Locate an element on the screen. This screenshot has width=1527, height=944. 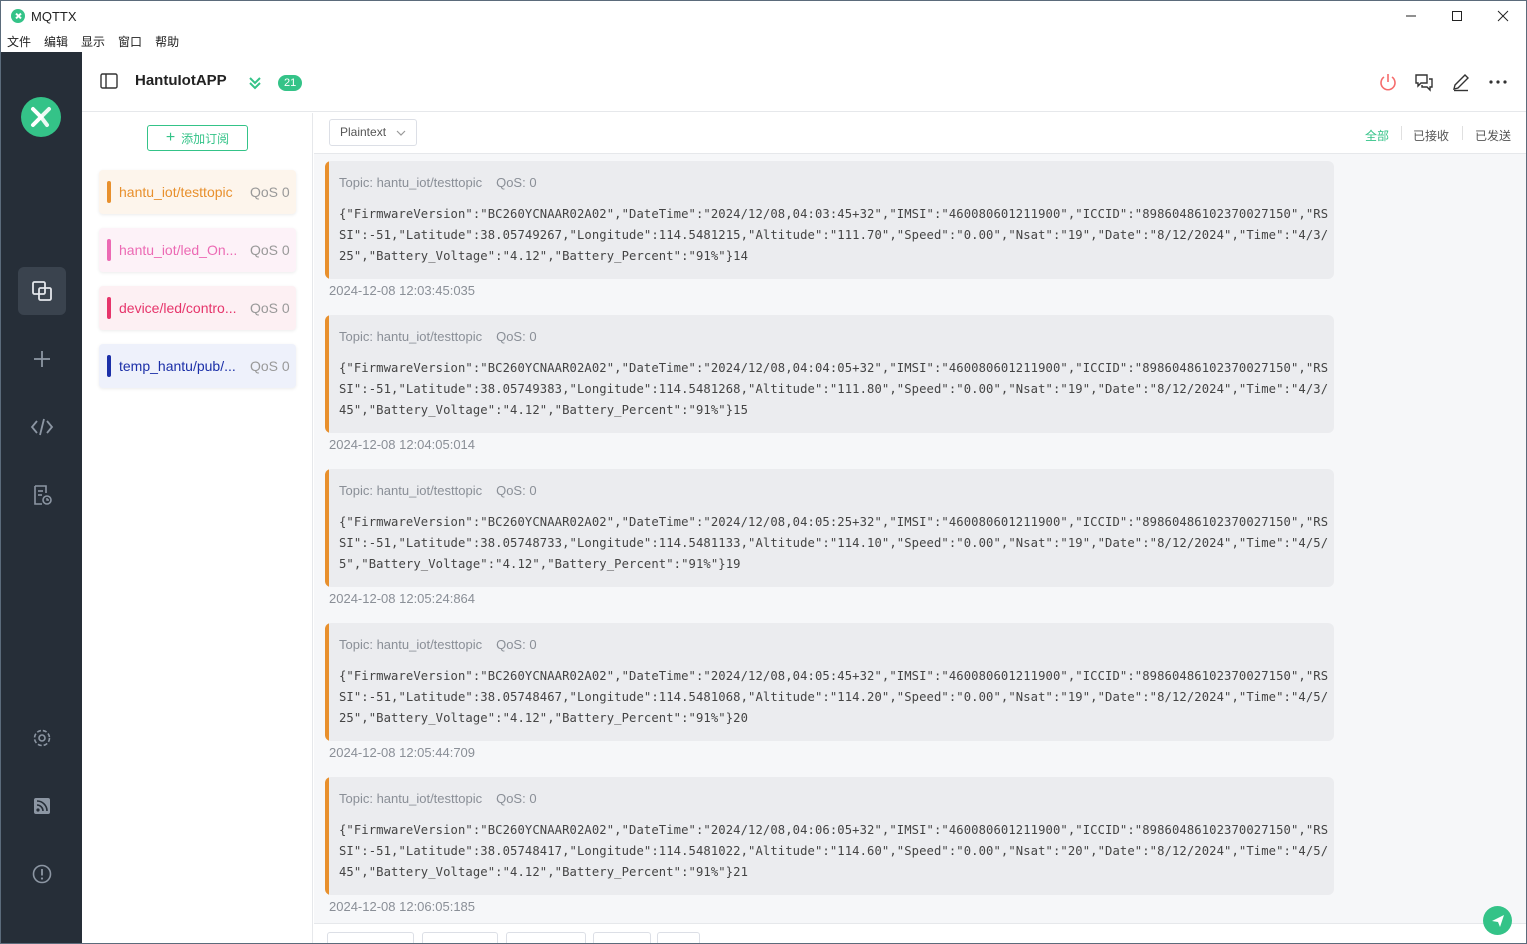
maximize-icon is located at coordinates (1457, 16).